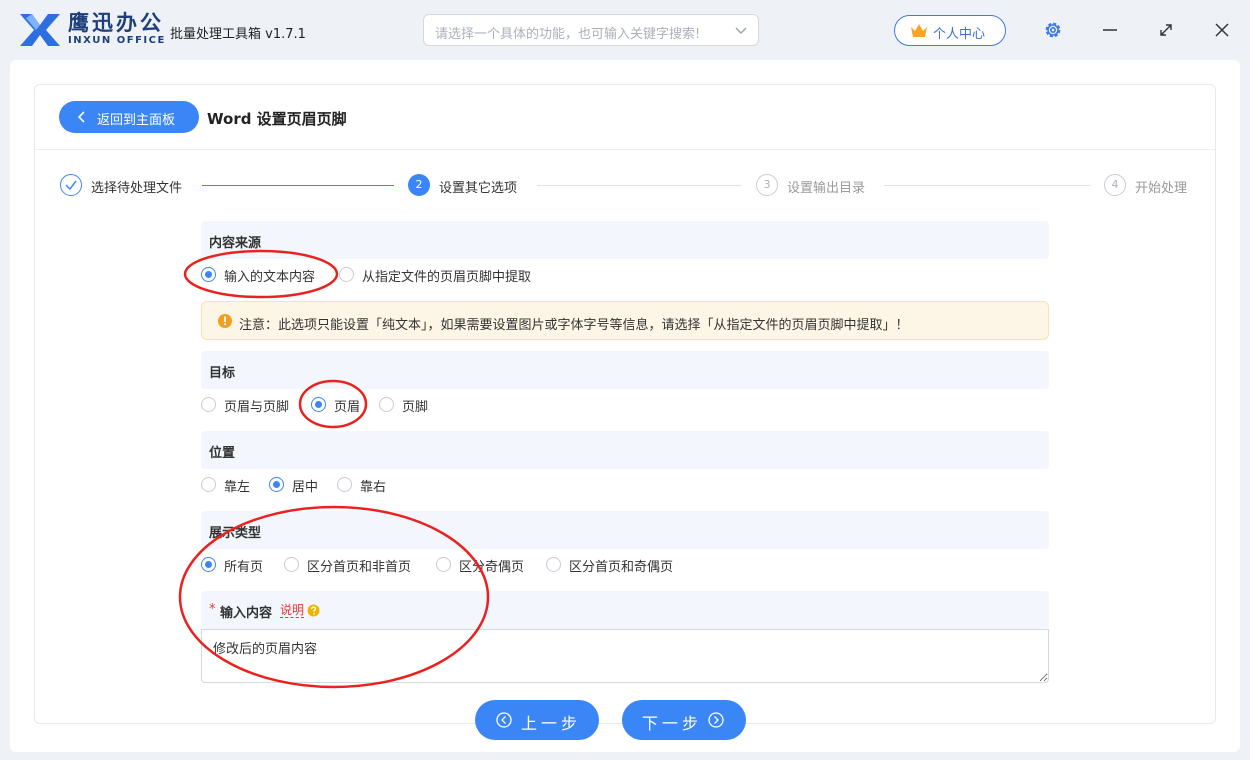  Describe the element at coordinates (82, 117) in the screenshot. I see `chevron-left-icon` at that location.